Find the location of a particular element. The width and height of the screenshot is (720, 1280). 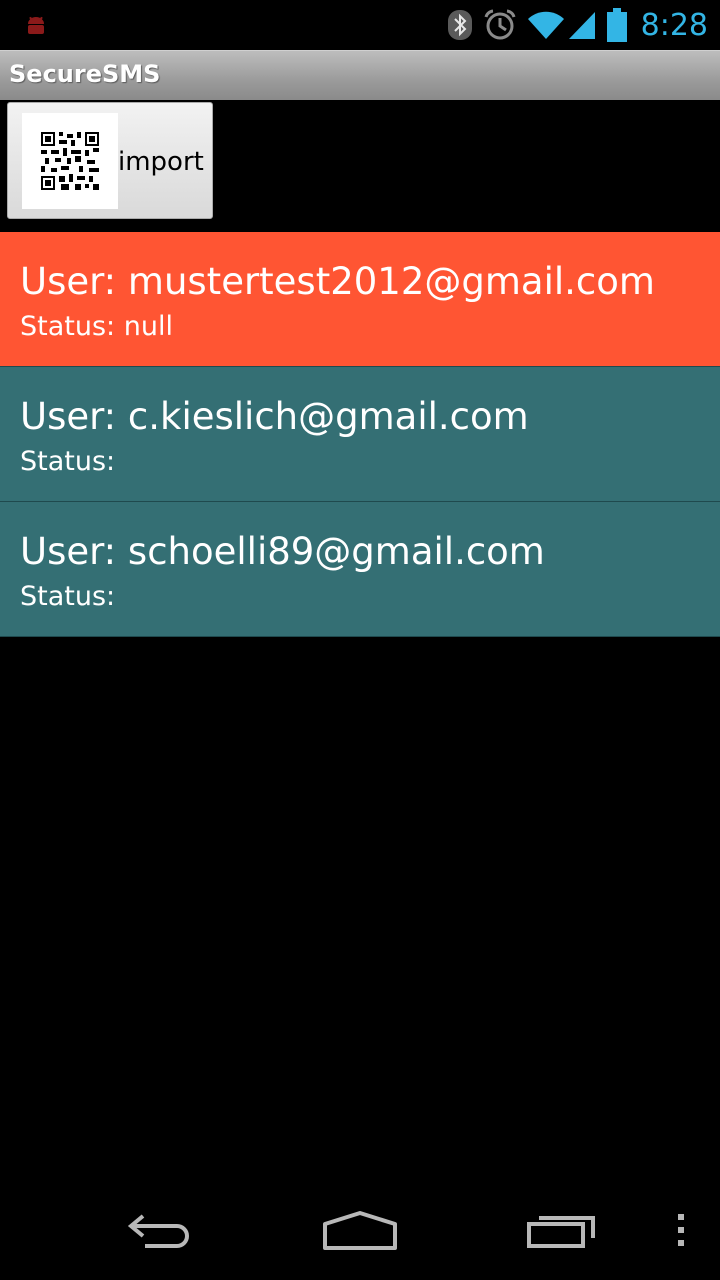

list-item: User: c.kieslich@gmail.com Status: is located at coordinates (360, 434).